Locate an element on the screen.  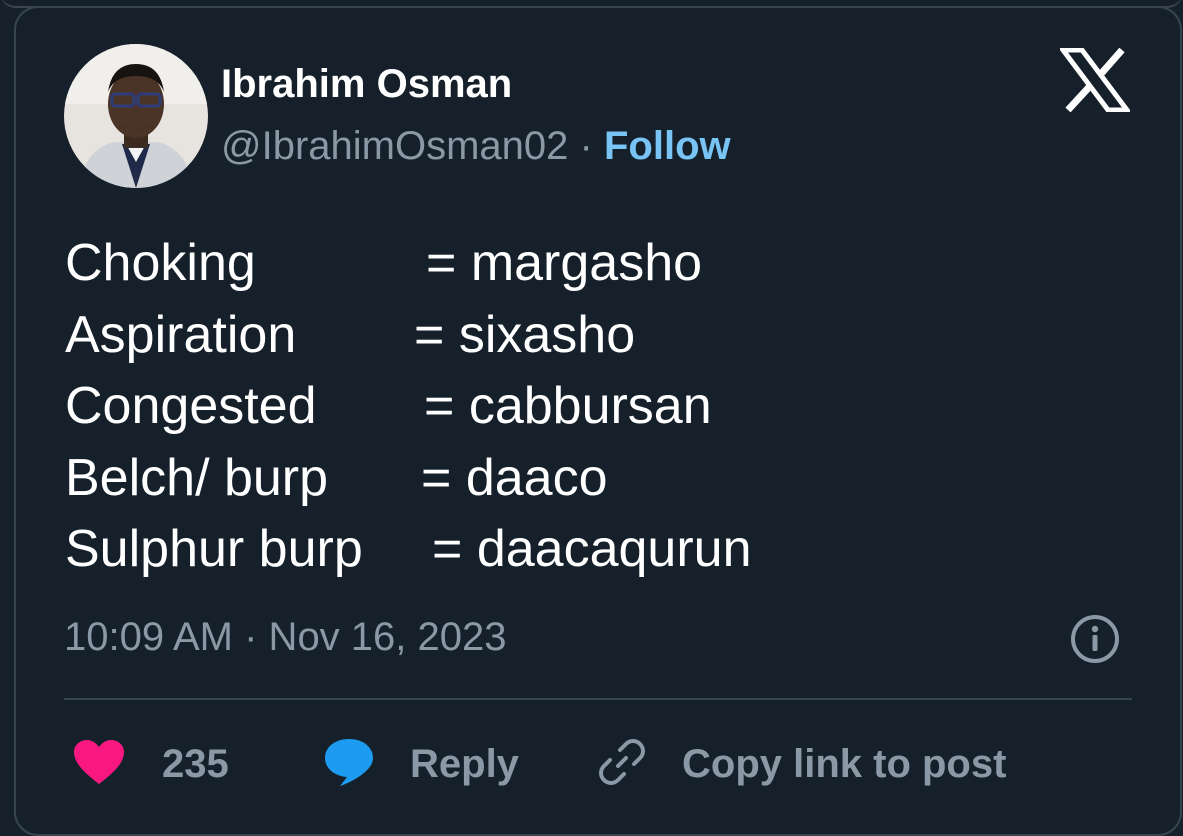
like-button: 235 is located at coordinates (150, 764).